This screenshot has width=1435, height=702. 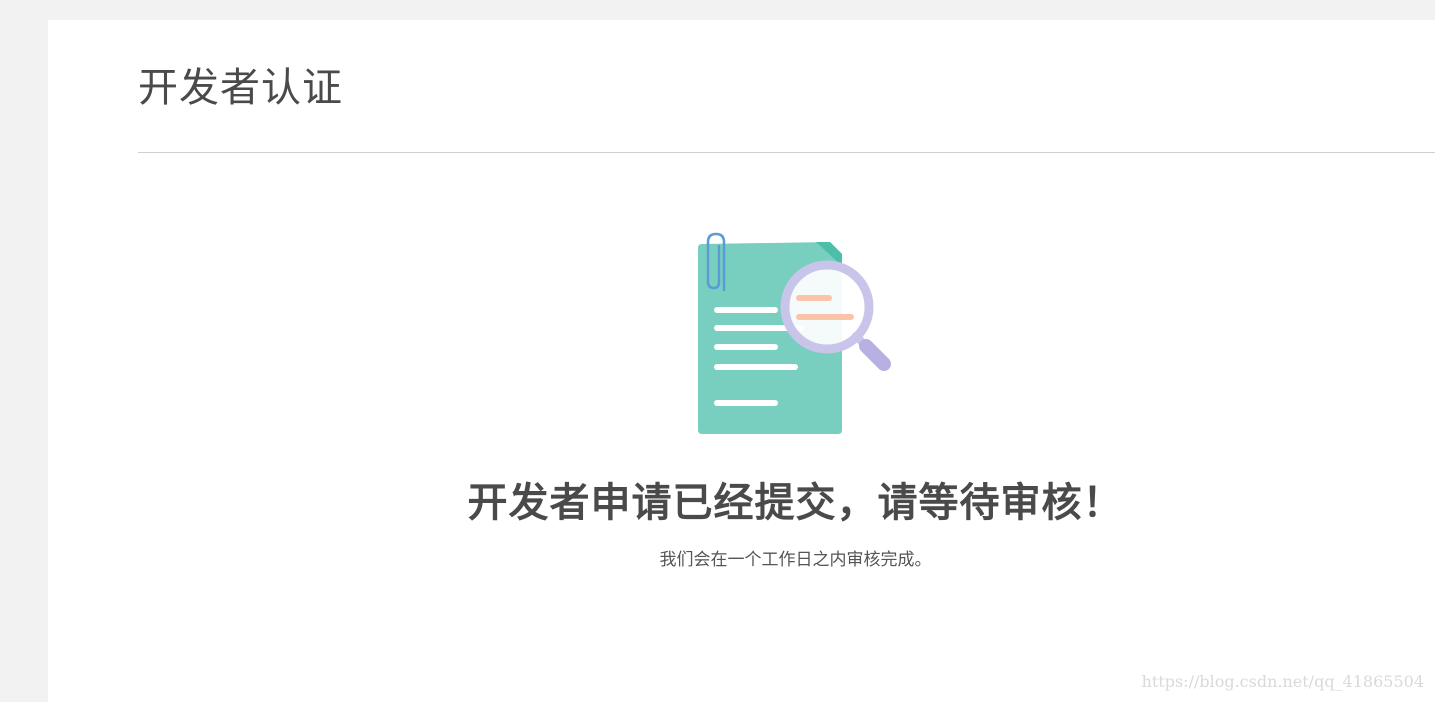 I want to click on magnifier-handle, so click(x=875, y=355).